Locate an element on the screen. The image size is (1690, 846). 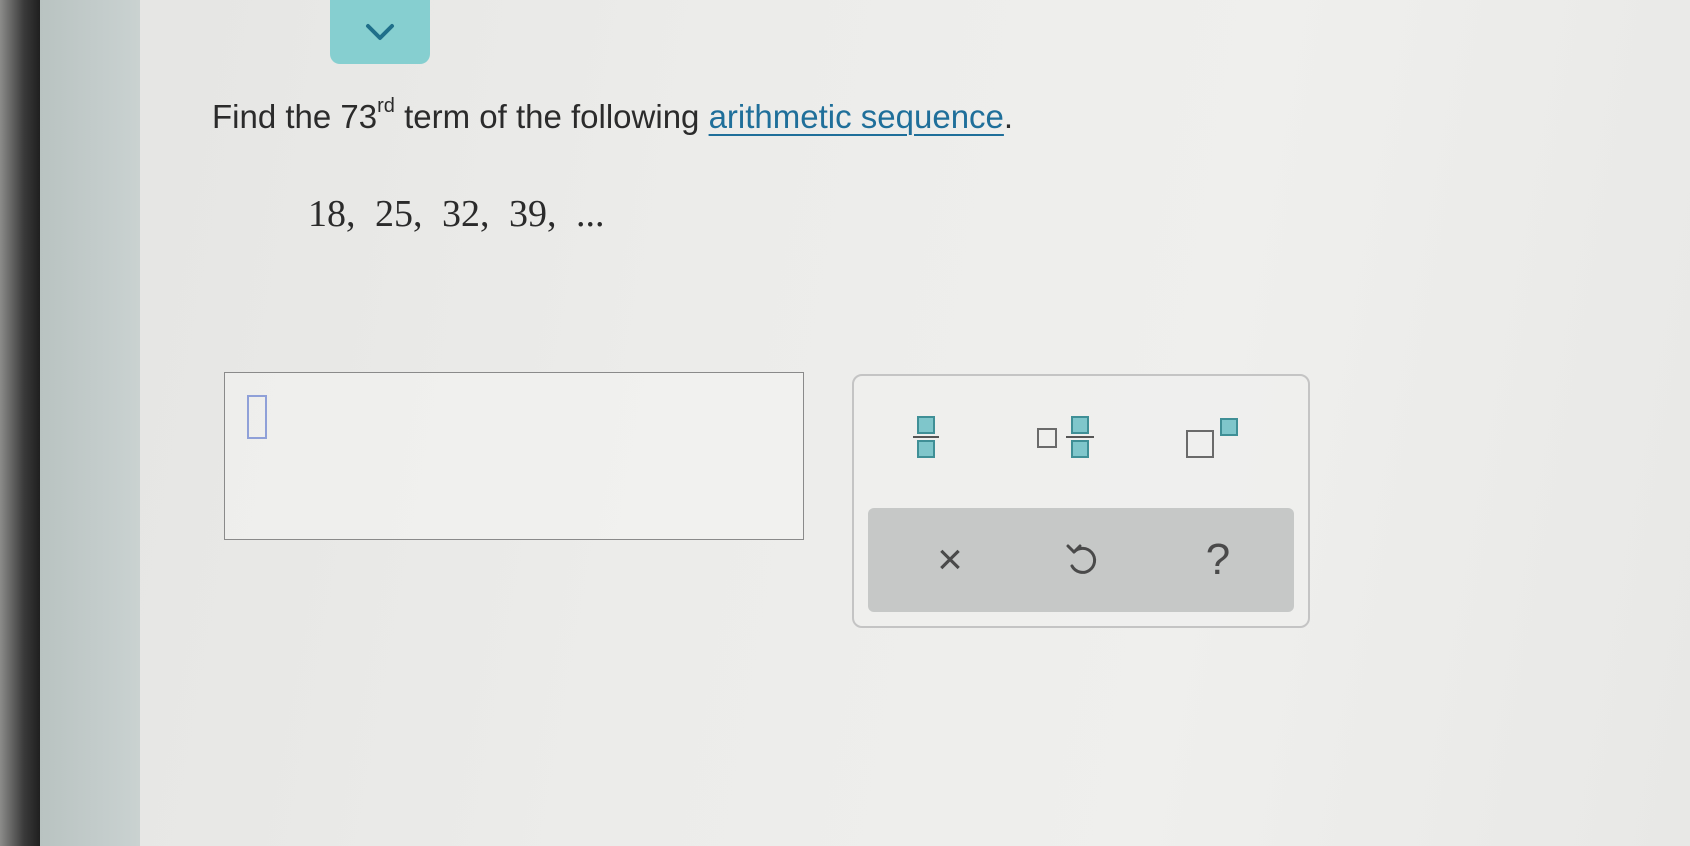
fraction-button is located at coordinates (926, 437).